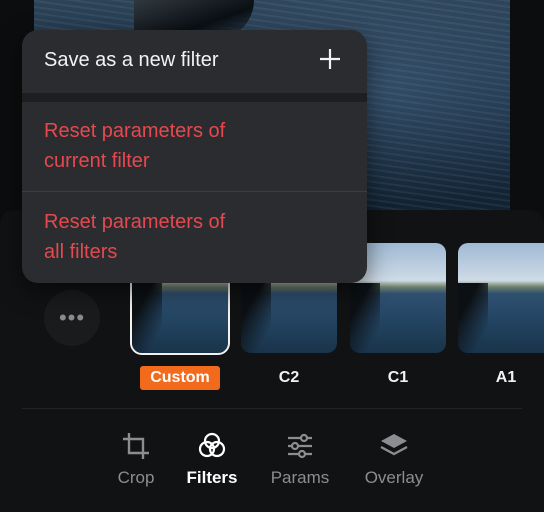 This screenshot has height=512, width=544. I want to click on filter-label-c1: C1, so click(398, 378).